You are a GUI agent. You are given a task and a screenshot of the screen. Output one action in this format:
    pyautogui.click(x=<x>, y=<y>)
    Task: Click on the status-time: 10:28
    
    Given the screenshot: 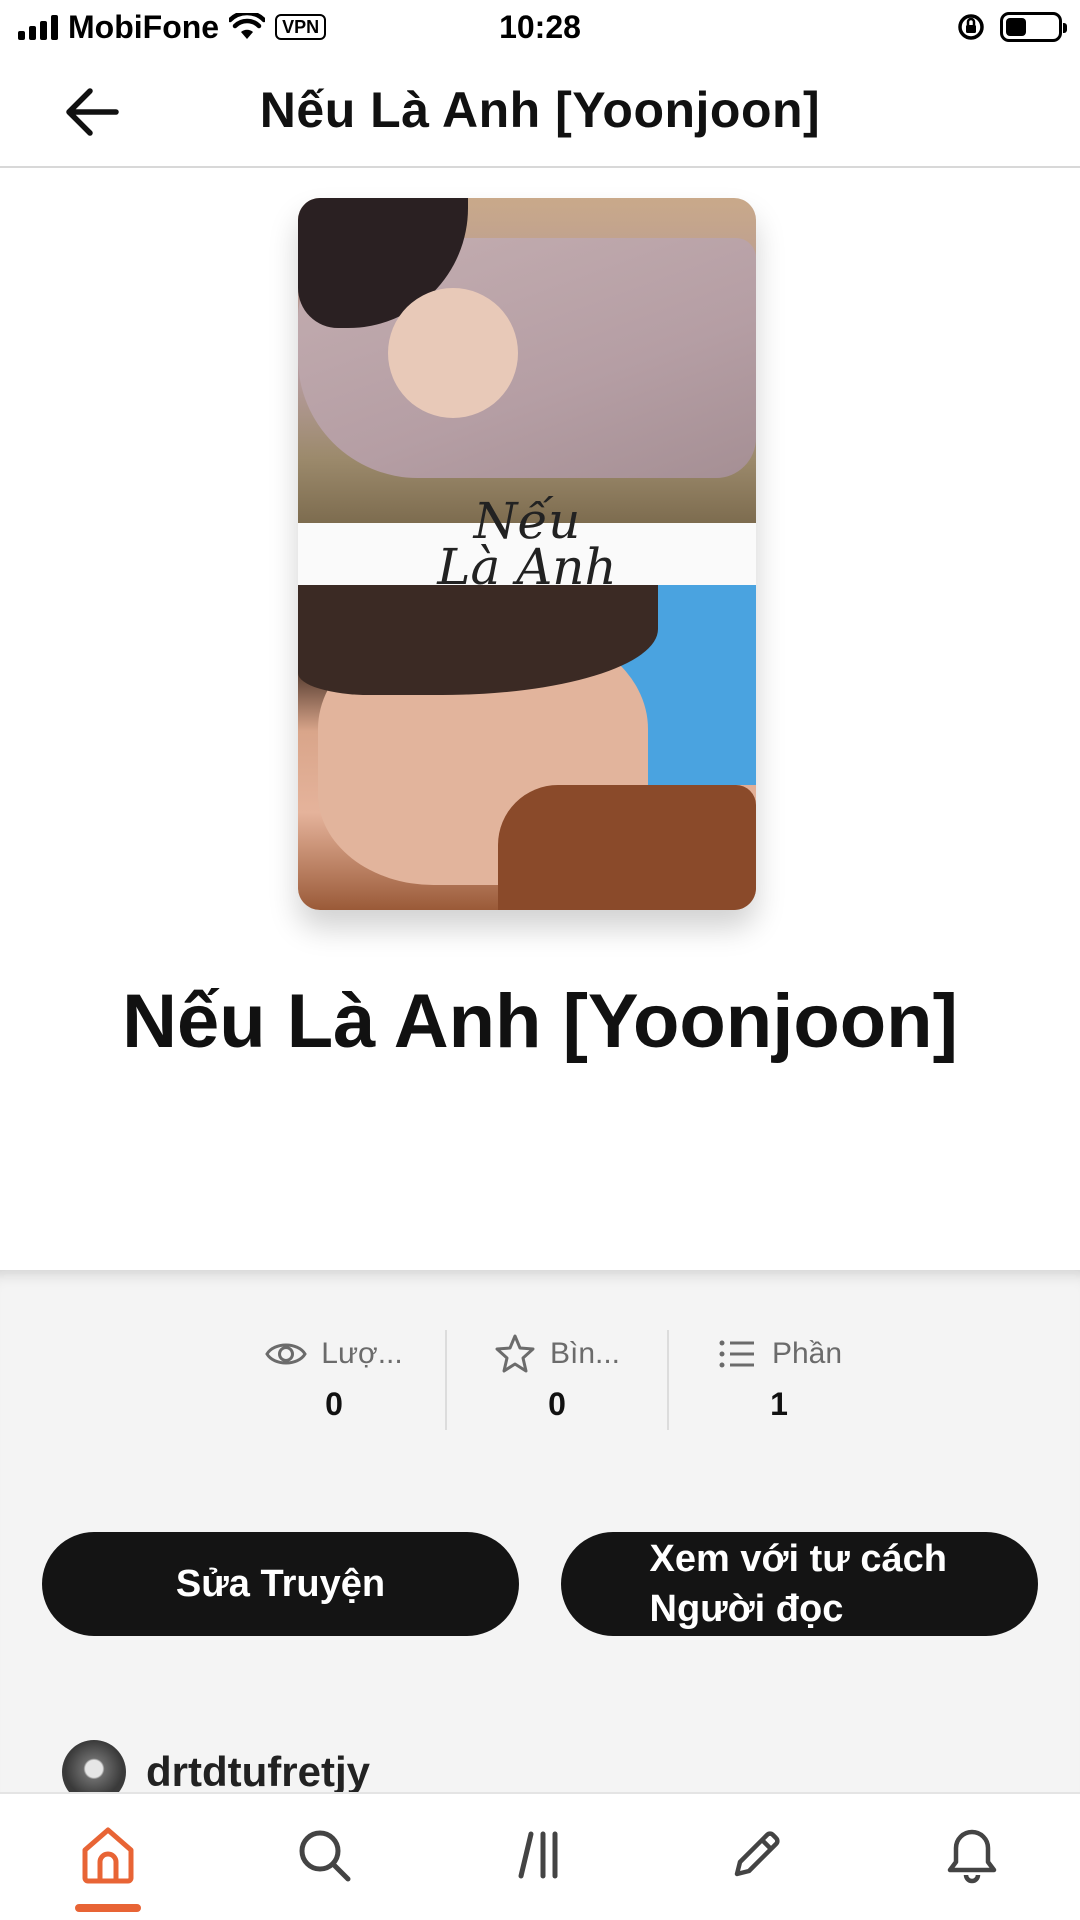 What is the action you would take?
    pyautogui.click(x=540, y=26)
    